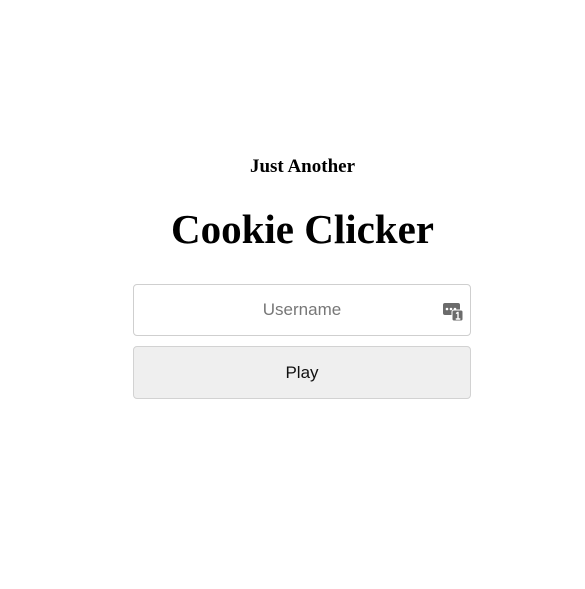  I want to click on username-input, so click(302, 310).